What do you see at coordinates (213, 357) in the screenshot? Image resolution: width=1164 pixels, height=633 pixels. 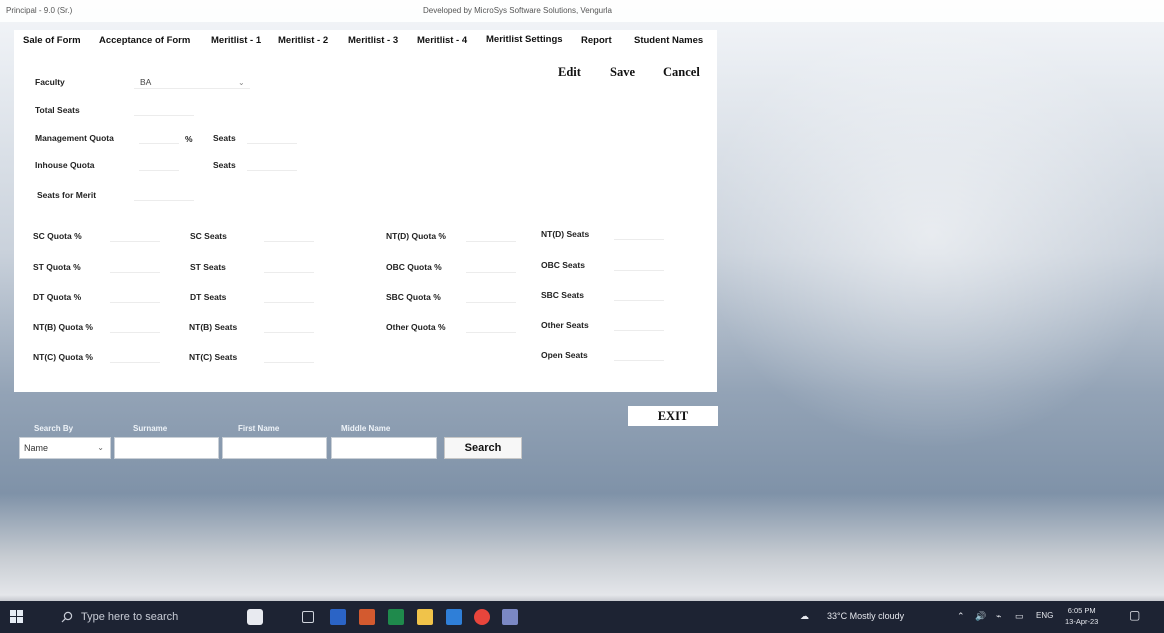 I see `ntc-seats-label: NT(C) Seats` at bounding box center [213, 357].